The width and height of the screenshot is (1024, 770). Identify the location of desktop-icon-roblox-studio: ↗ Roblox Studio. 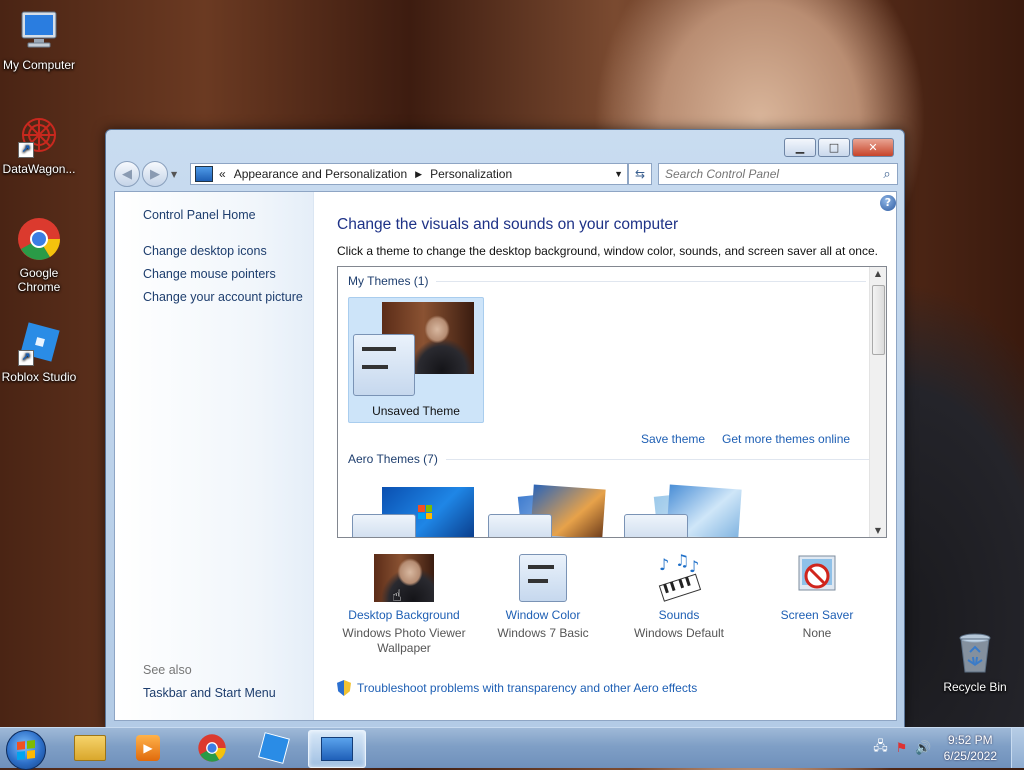
(40, 352).